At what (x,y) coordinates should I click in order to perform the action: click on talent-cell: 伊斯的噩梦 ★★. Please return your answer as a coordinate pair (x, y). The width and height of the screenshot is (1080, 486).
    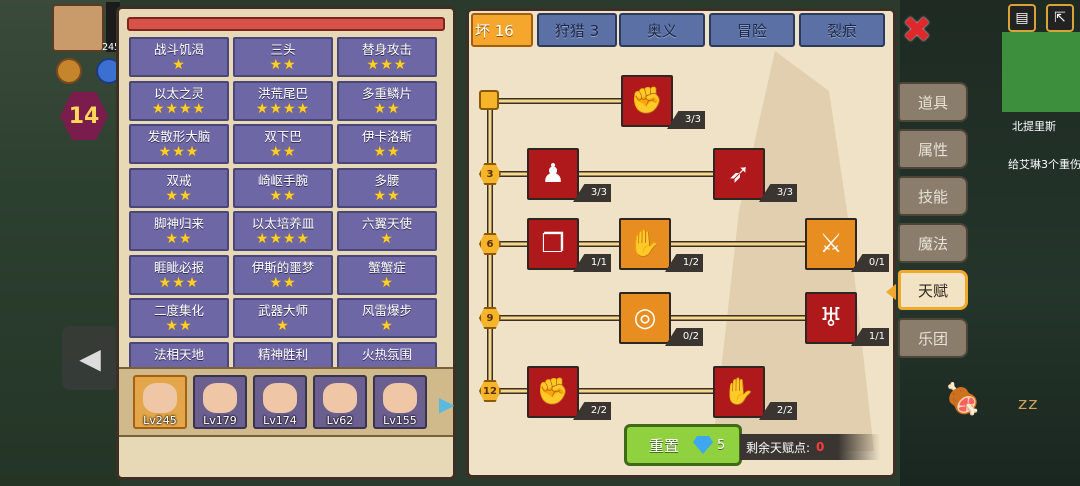
    Looking at the image, I should click on (283, 274).